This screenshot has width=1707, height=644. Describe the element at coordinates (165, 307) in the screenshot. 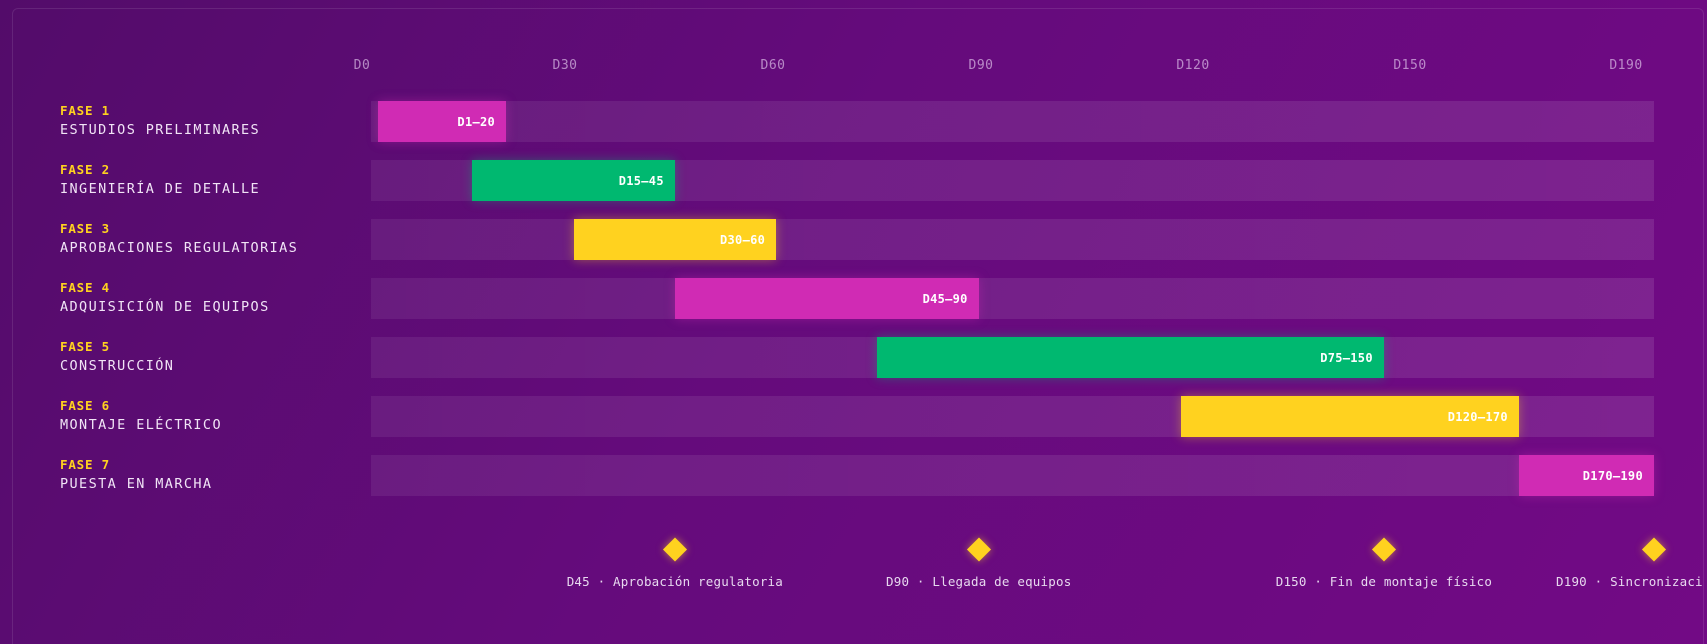

I see `phase-name: ADQUISICIÓN DE EQUIPOS` at that location.